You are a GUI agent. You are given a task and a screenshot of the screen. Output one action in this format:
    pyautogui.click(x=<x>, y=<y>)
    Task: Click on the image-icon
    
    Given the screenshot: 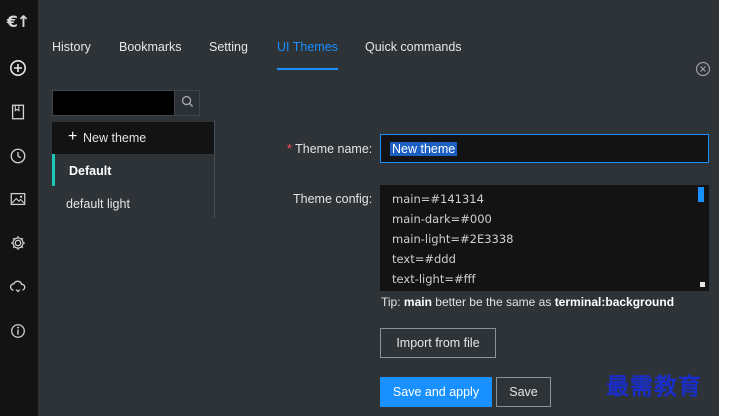 What is the action you would take?
    pyautogui.click(x=18, y=199)
    